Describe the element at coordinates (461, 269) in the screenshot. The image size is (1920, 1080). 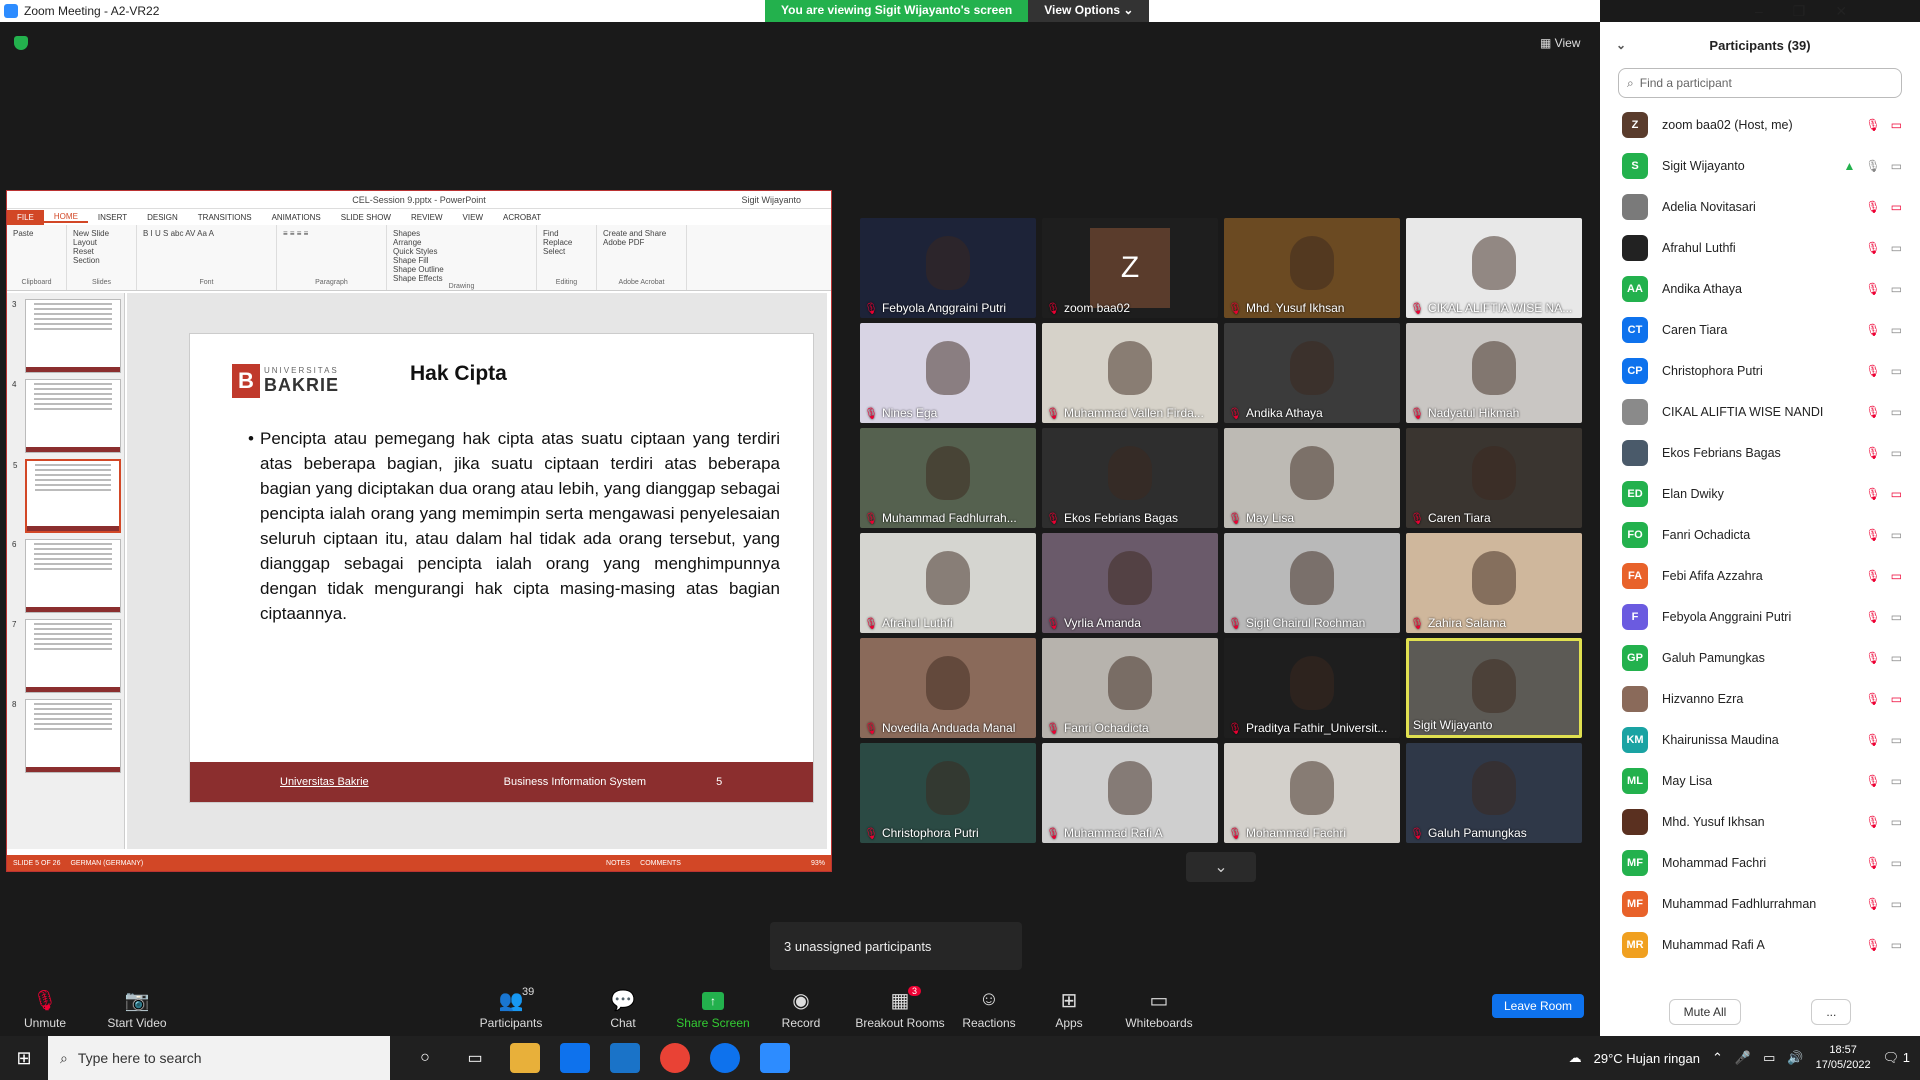
I see `ribbon-button: Shape Outline` at that location.